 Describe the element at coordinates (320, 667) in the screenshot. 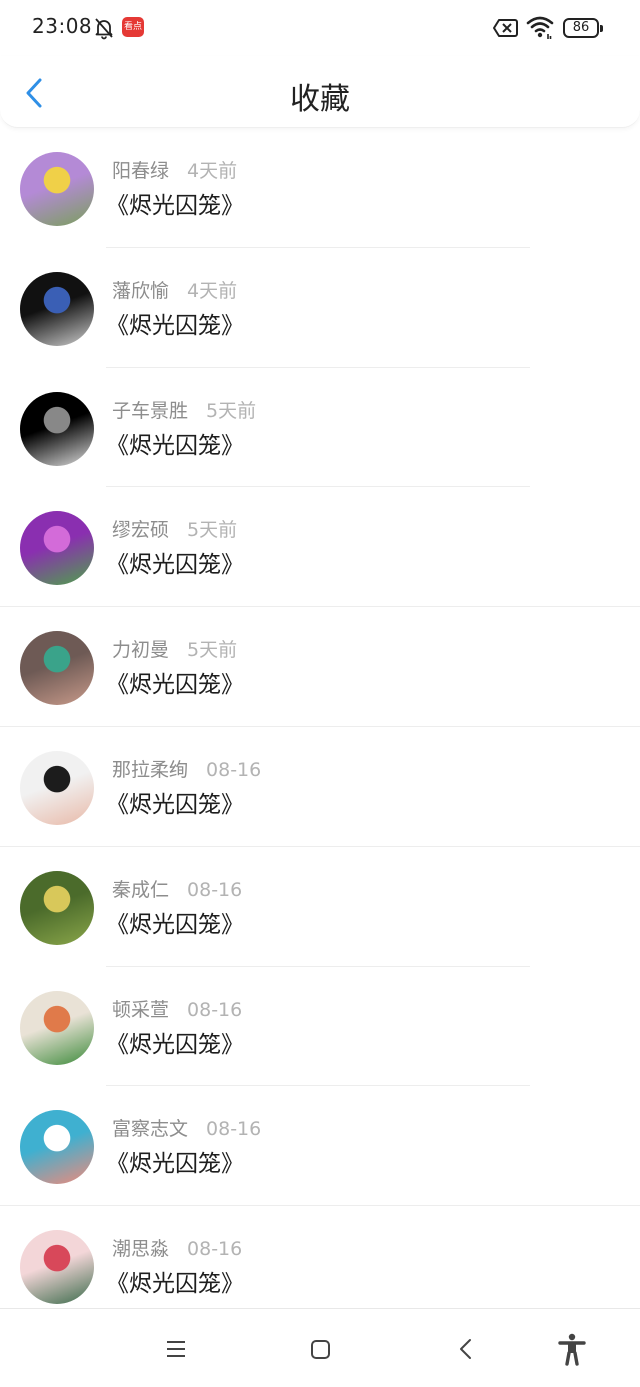

I see `list-item: 力初曼 5天前 《烬光囚笼》` at that location.